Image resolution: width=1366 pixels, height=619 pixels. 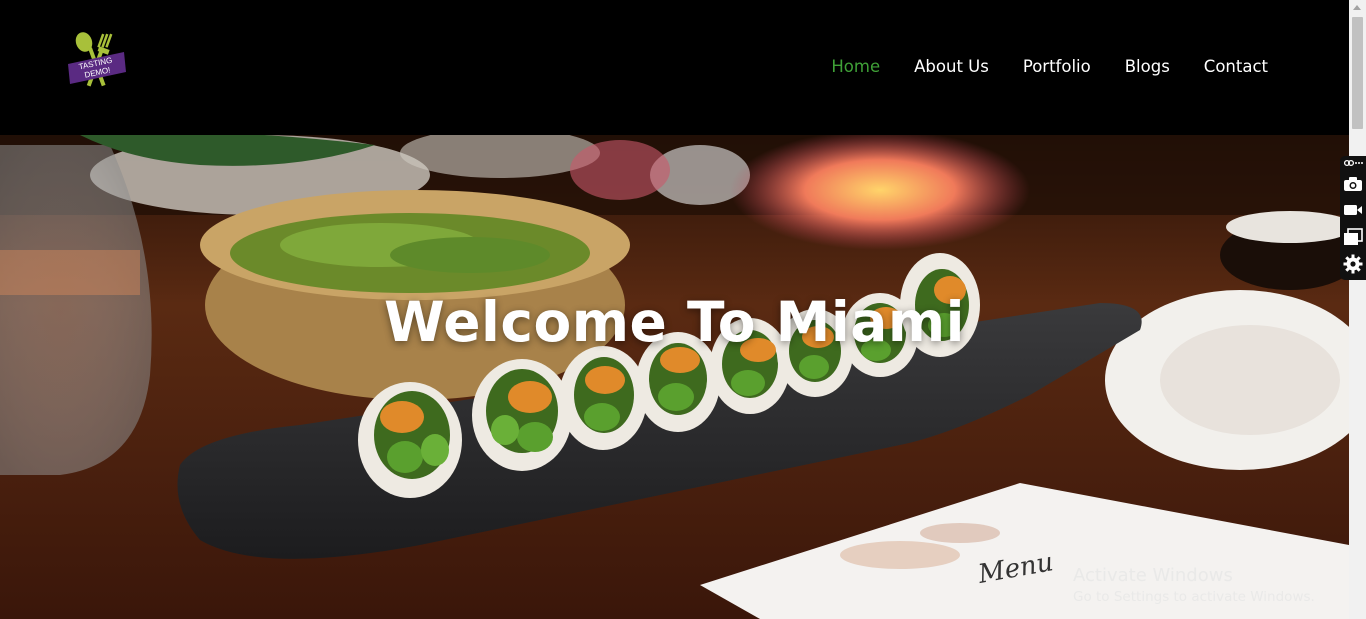 I want to click on nav-contact: Contact, so click(x=1236, y=67).